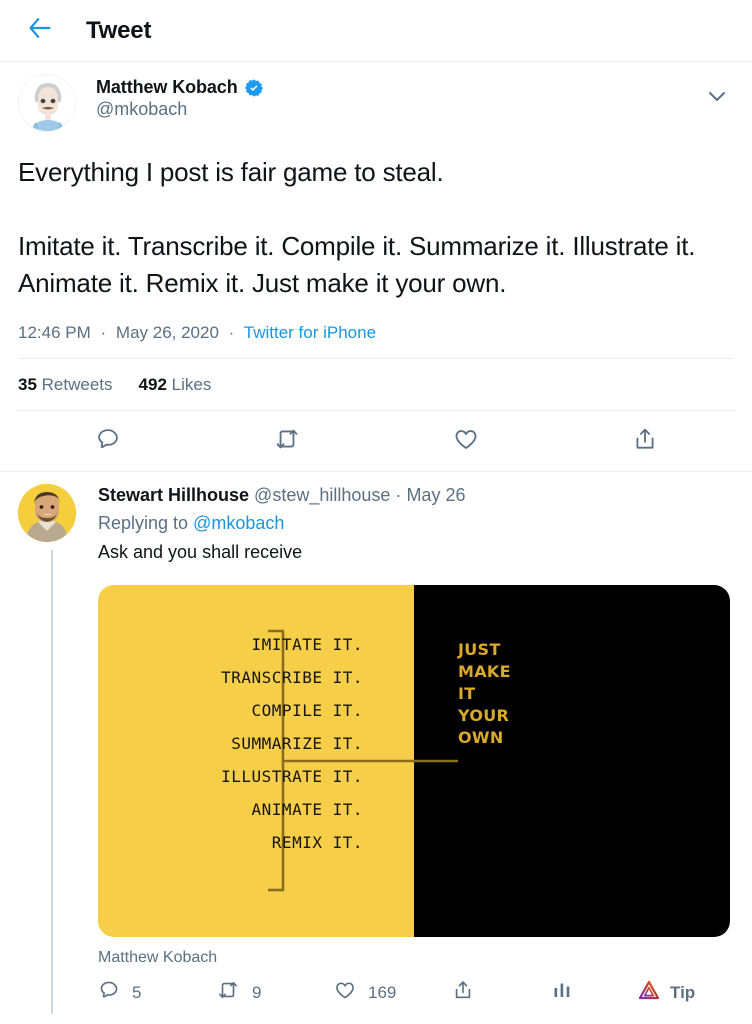 Image resolution: width=752 pixels, height=1024 pixels. I want to click on share-button, so click(644, 441).